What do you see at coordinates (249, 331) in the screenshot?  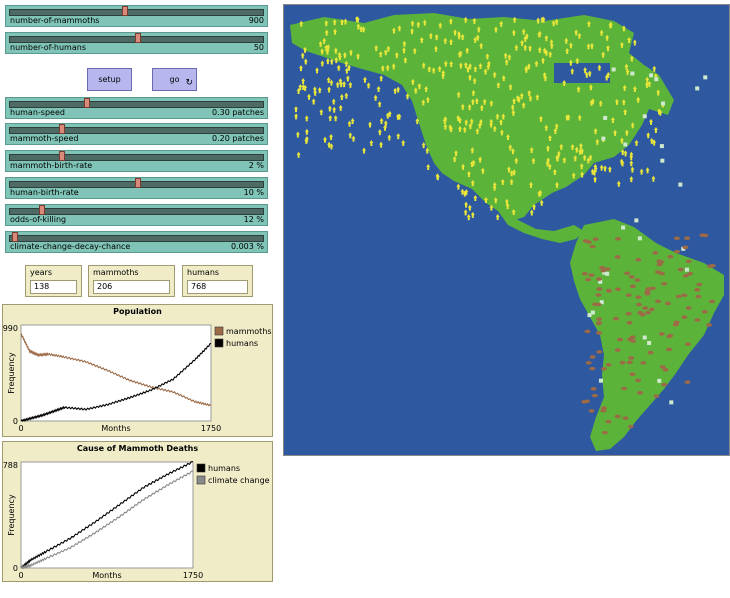 I see `legend-label: mammoths` at bounding box center [249, 331].